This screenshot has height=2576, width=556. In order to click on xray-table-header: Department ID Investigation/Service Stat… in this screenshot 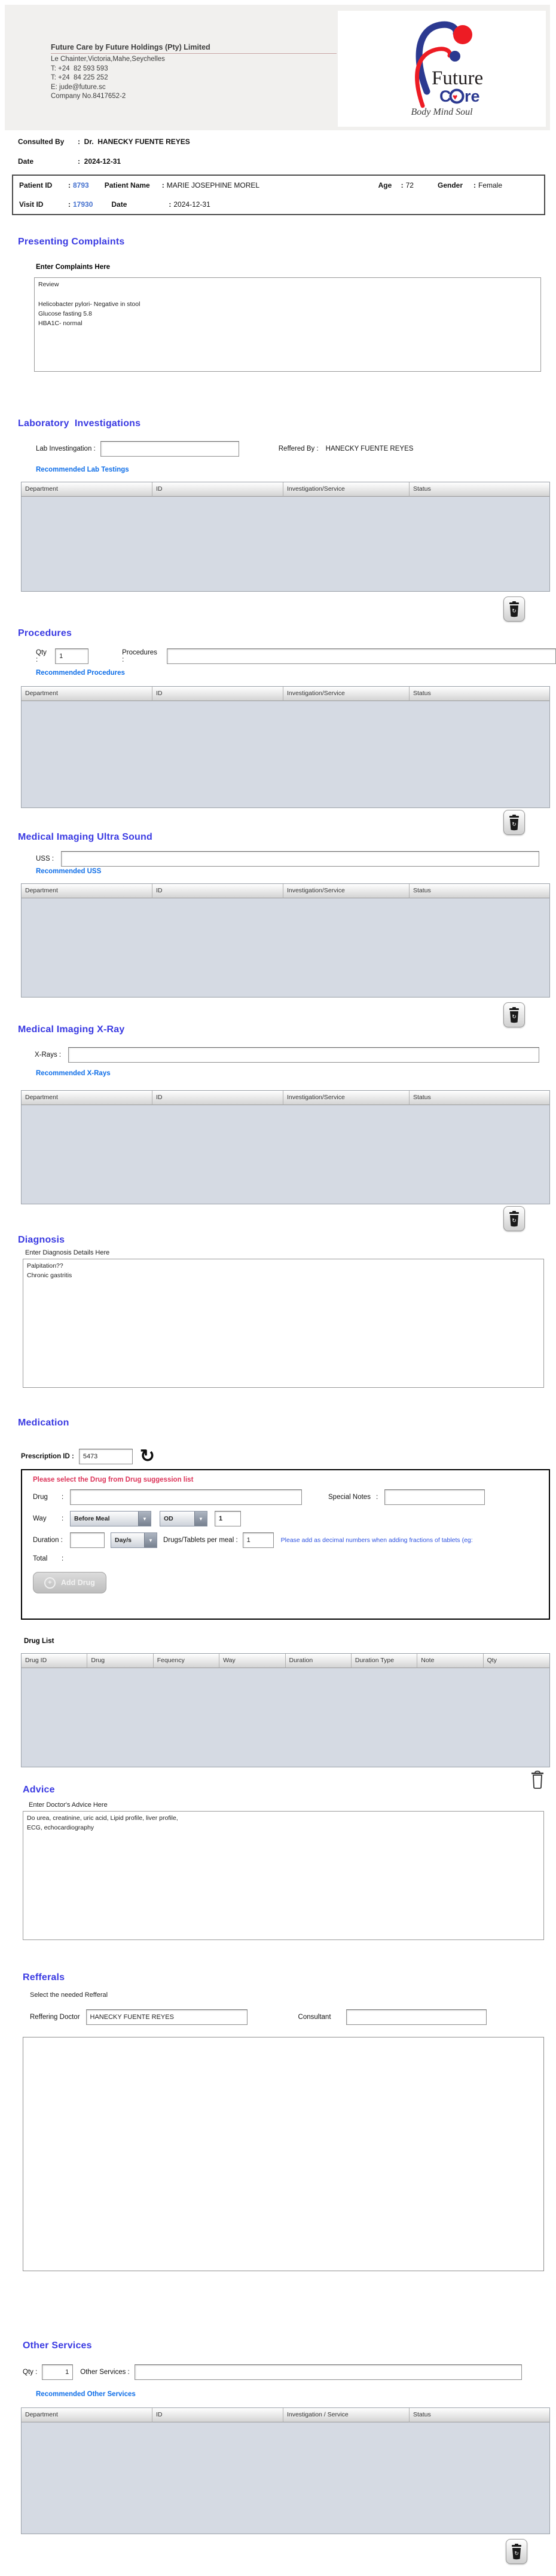, I will do `click(285, 1098)`.